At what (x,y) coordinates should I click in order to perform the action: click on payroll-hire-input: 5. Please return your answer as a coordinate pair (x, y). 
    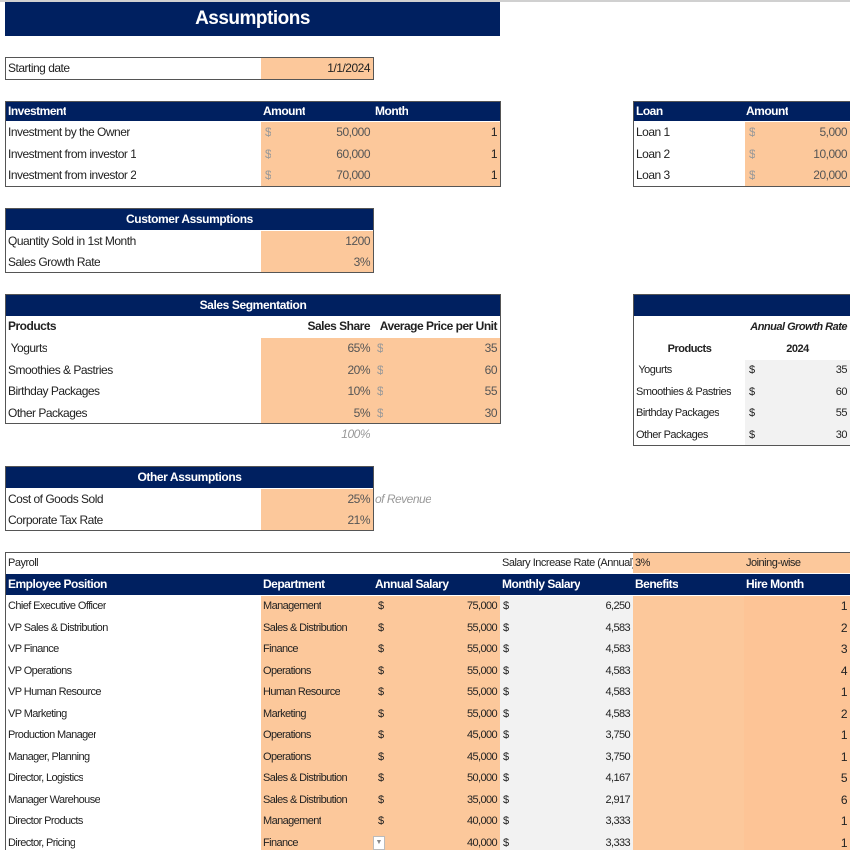
    Looking at the image, I should click on (797, 778).